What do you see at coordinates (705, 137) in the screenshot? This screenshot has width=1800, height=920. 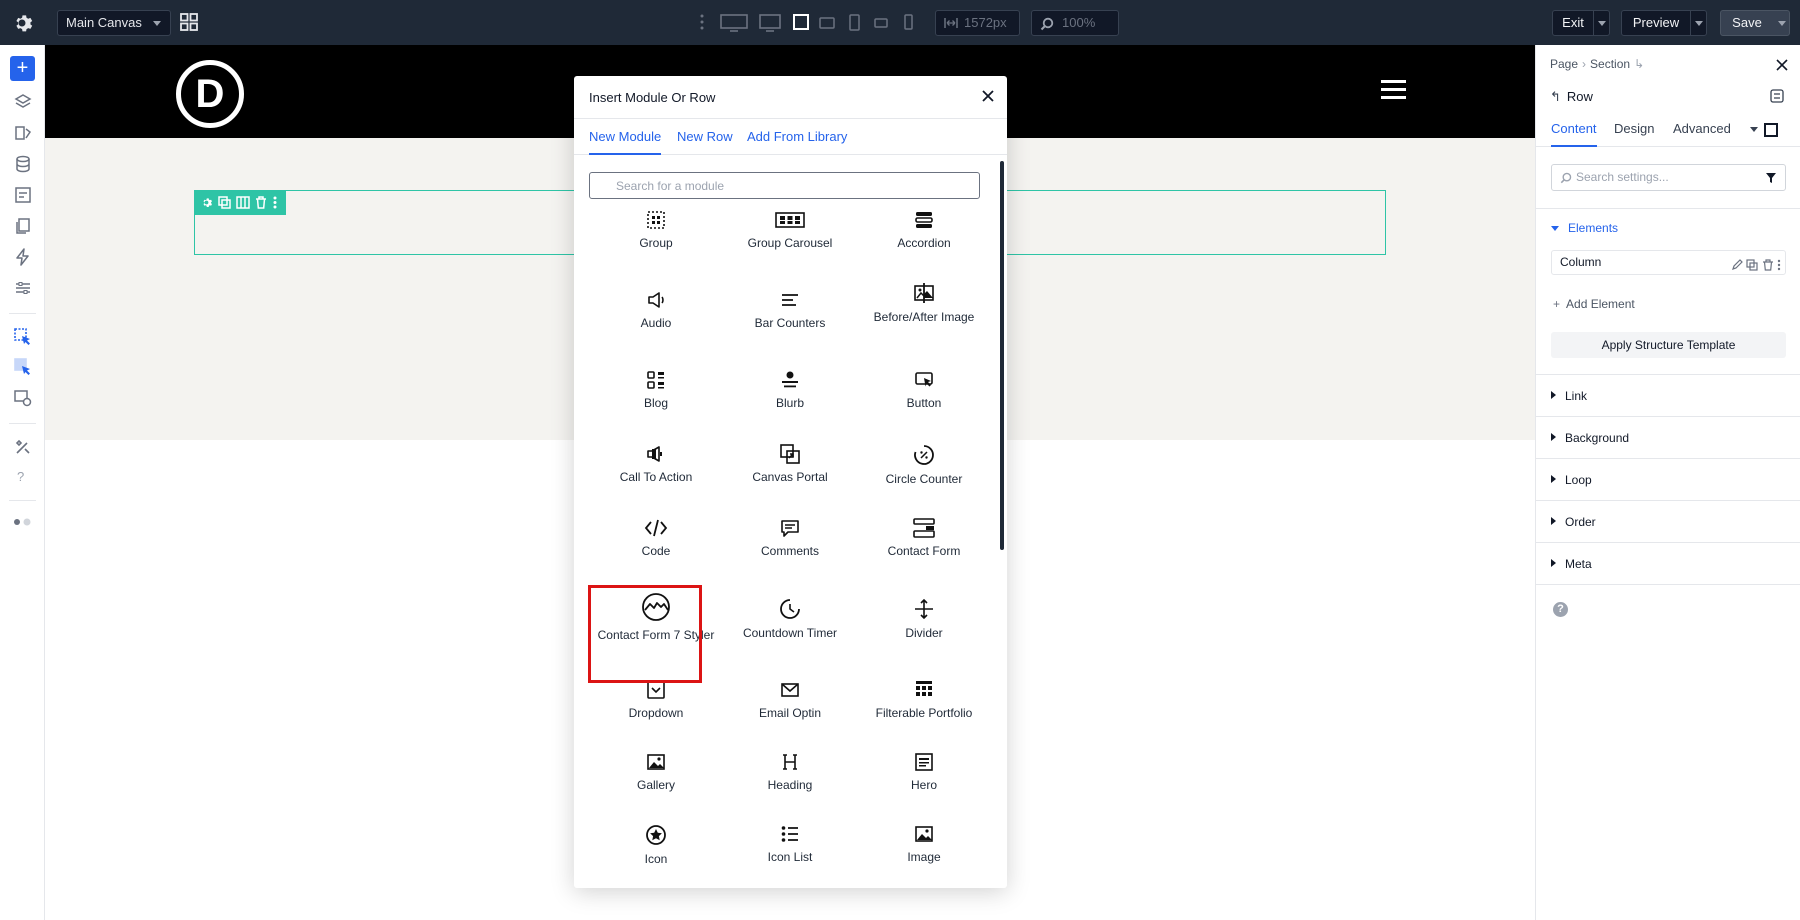 I see `tab-new-row: New Row` at bounding box center [705, 137].